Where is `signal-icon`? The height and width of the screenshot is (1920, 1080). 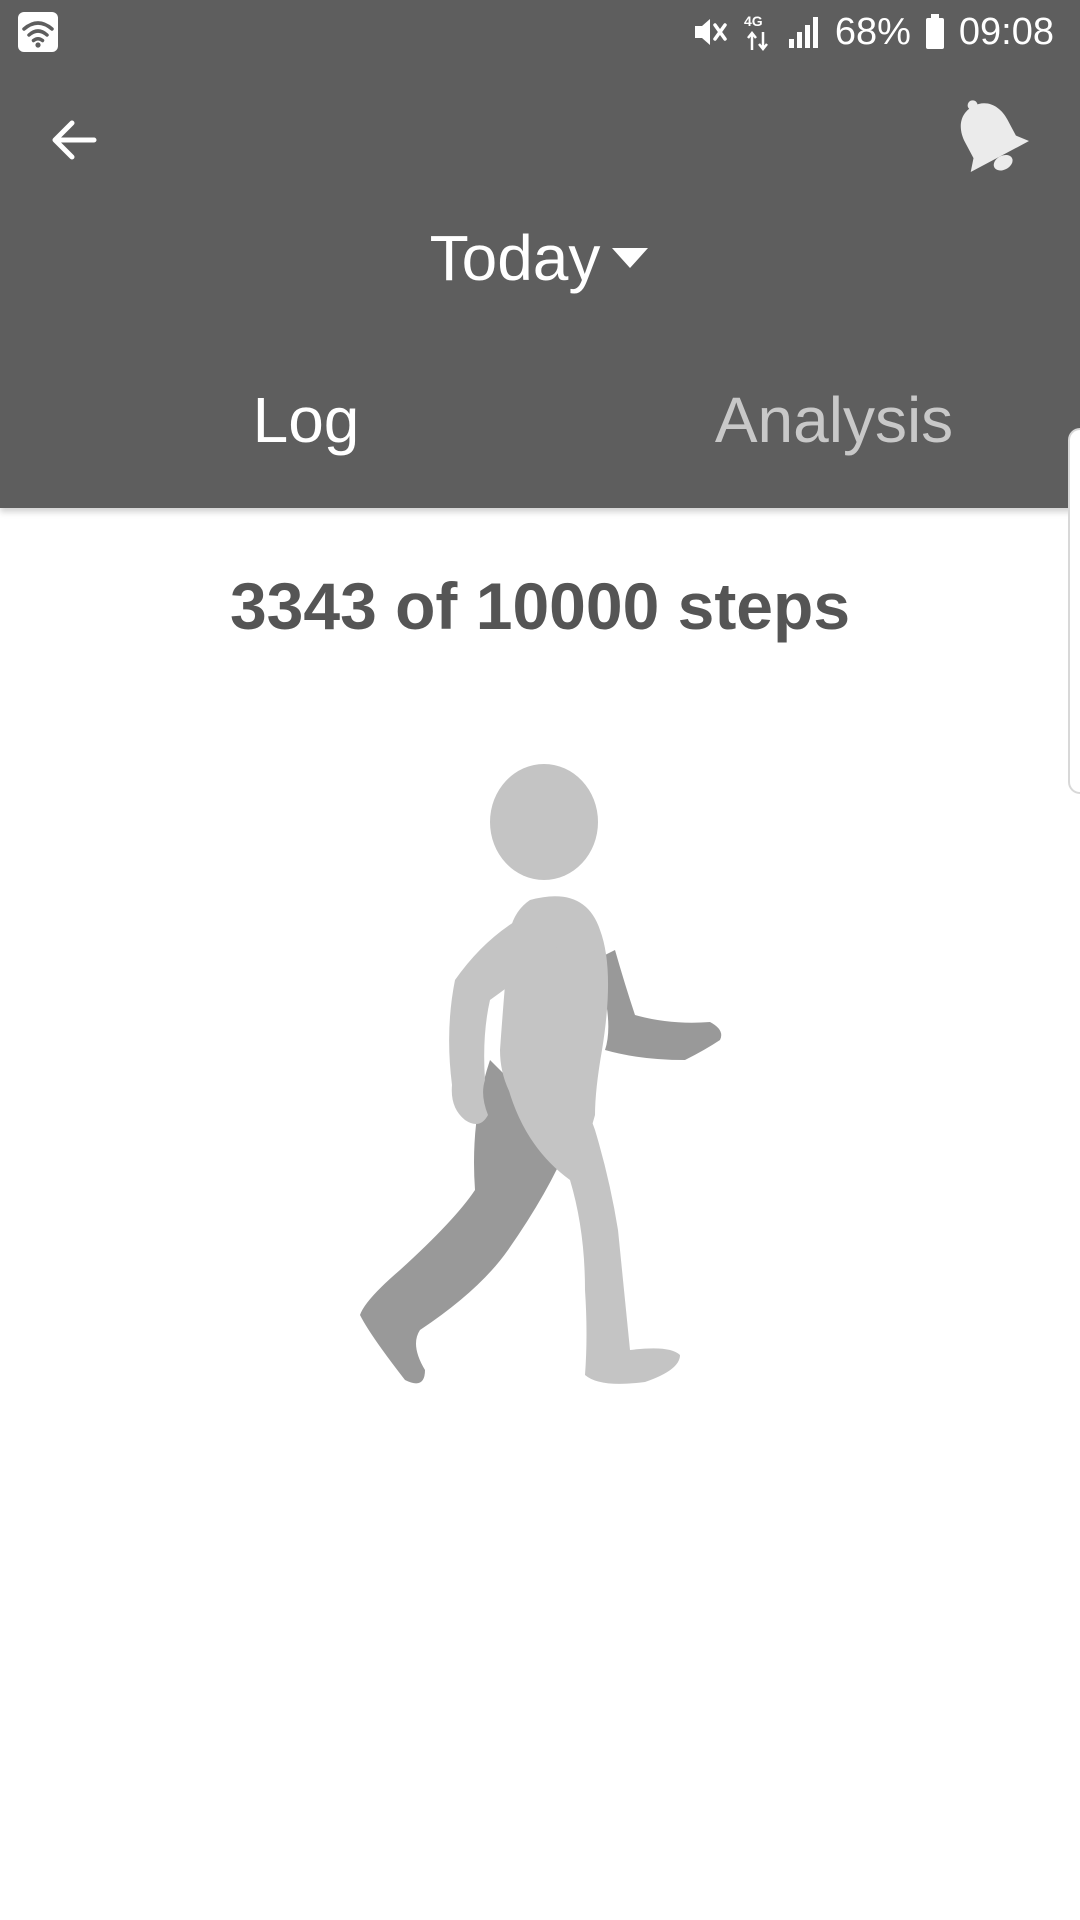
signal-icon is located at coordinates (804, 32).